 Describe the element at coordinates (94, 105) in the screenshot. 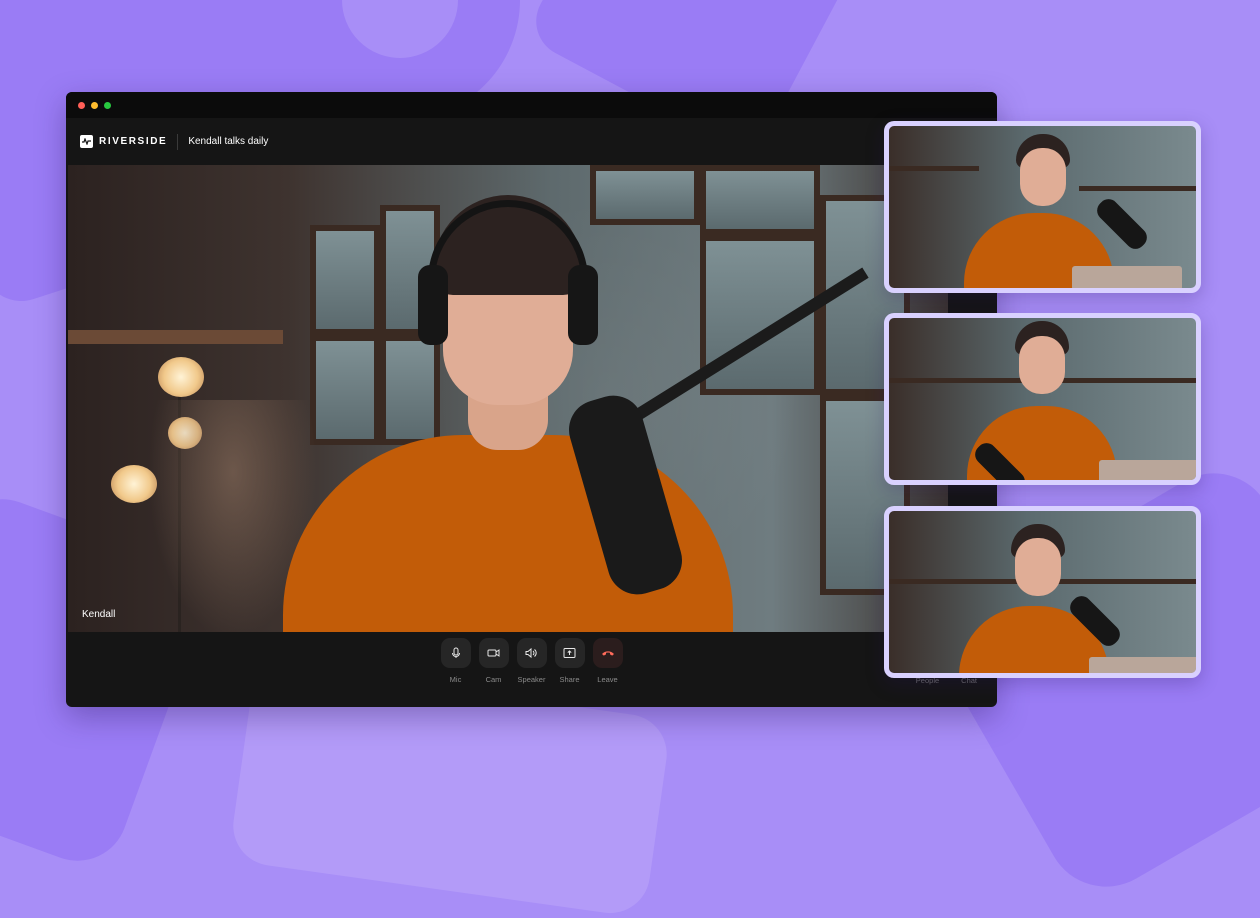

I see `minimize-window-button` at that location.